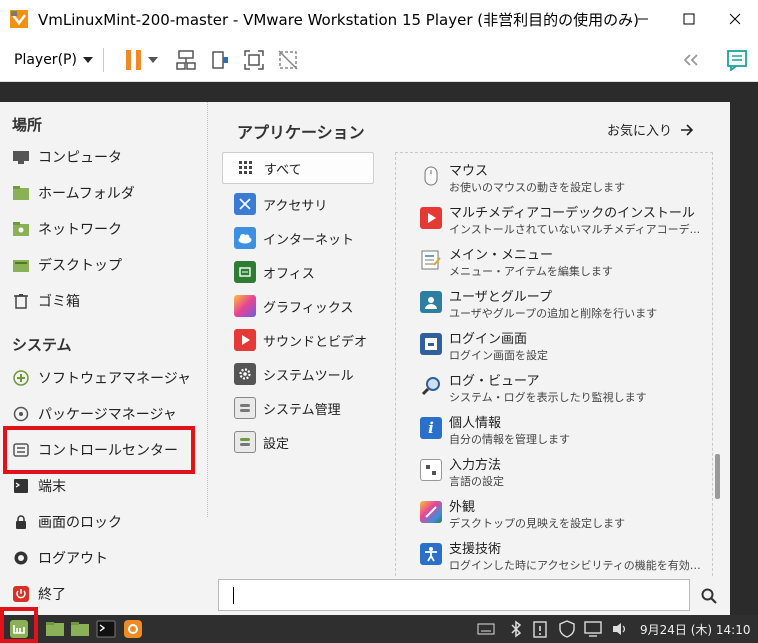 This screenshot has height=643, width=758. What do you see at coordinates (60, 558) in the screenshot?
I see `system-logout: ログアウト` at bounding box center [60, 558].